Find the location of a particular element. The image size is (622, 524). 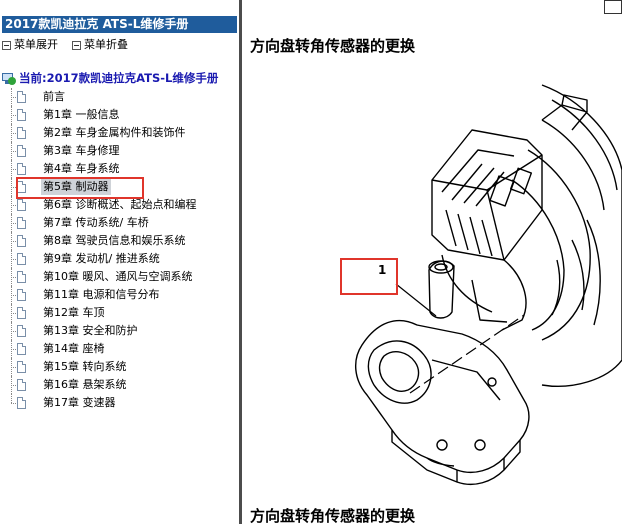

manual-title-bar: 2017款凯迪拉克 ATS-L维修手册 is located at coordinates (119, 24).